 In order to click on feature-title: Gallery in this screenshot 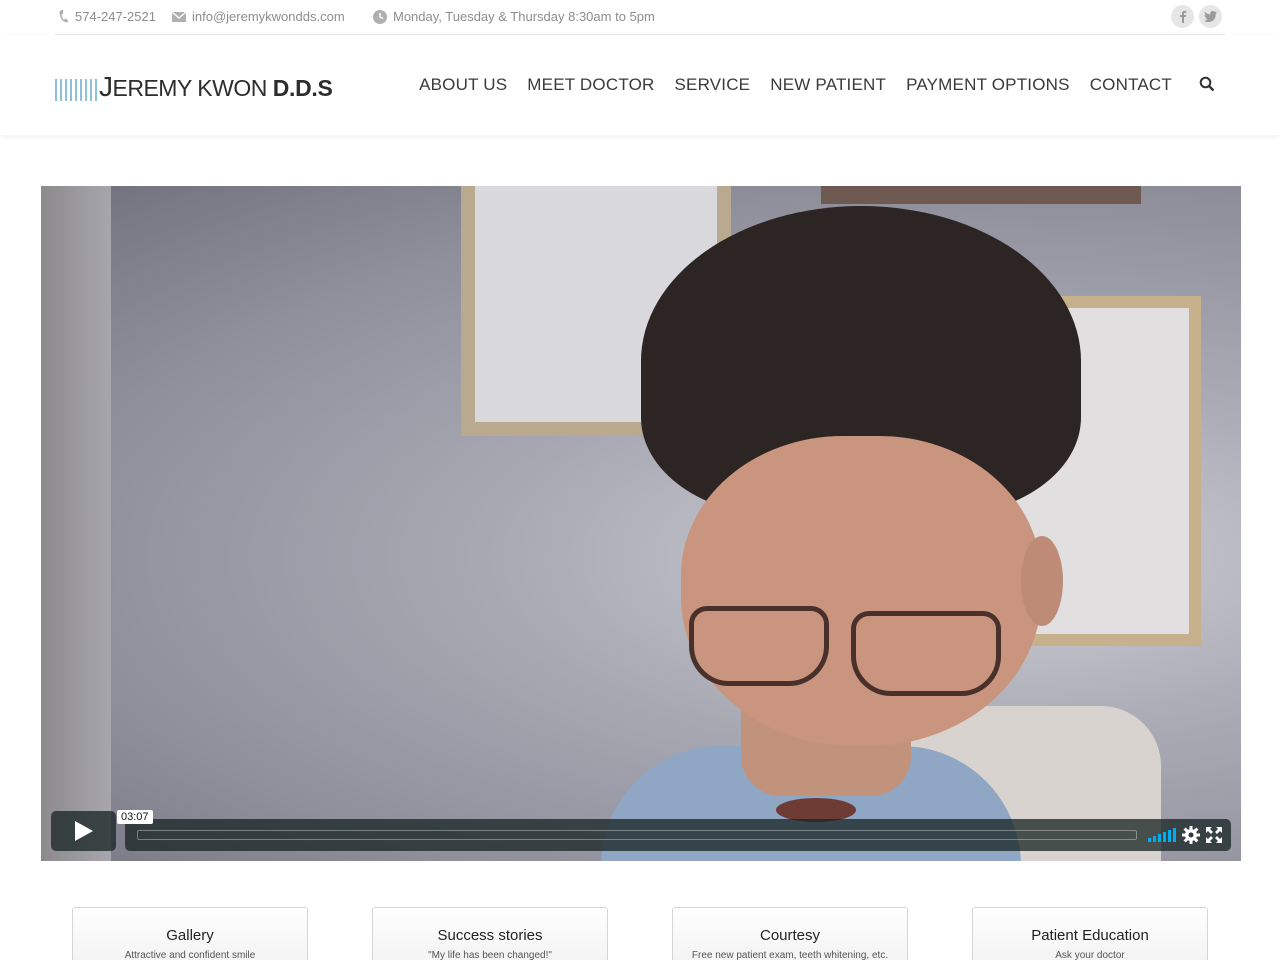, I will do `click(190, 935)`.